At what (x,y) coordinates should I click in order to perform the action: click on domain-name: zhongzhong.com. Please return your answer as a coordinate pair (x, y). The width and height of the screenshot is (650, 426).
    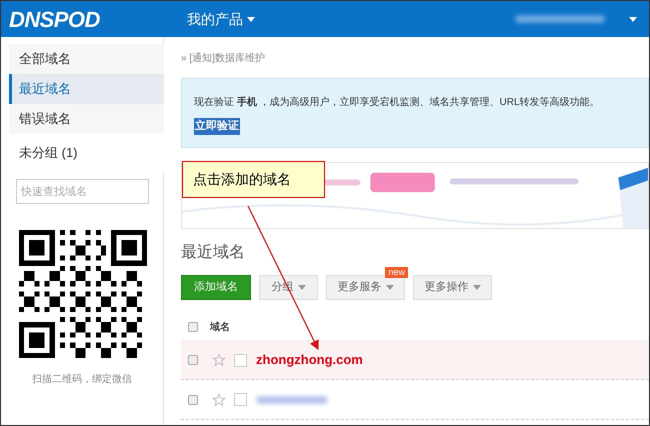
    Looking at the image, I should click on (309, 360).